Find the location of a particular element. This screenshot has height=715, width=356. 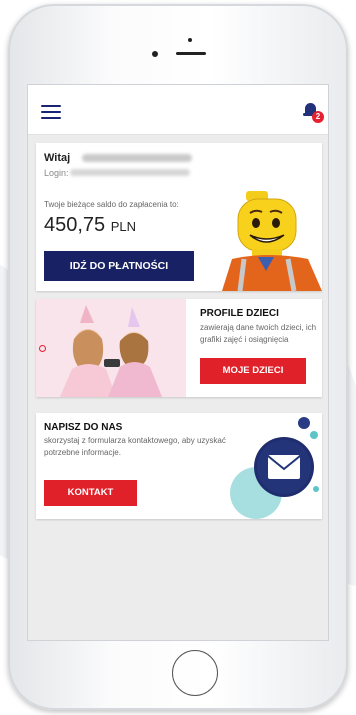

greeting: Witaj is located at coordinates (57, 158).